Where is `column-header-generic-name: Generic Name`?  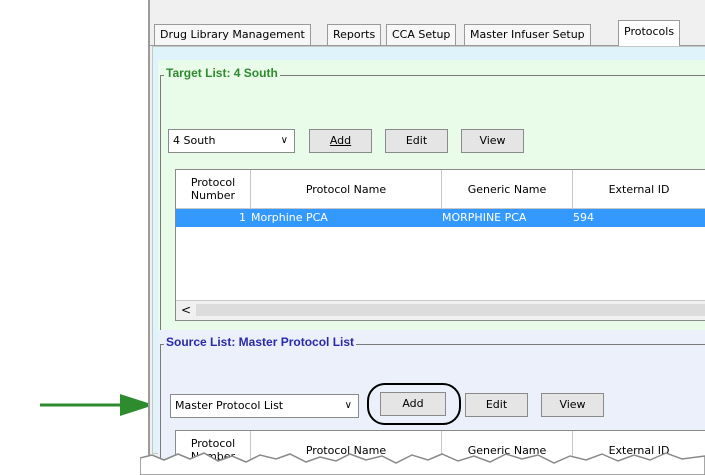
column-header-generic-name: Generic Name is located at coordinates (507, 189).